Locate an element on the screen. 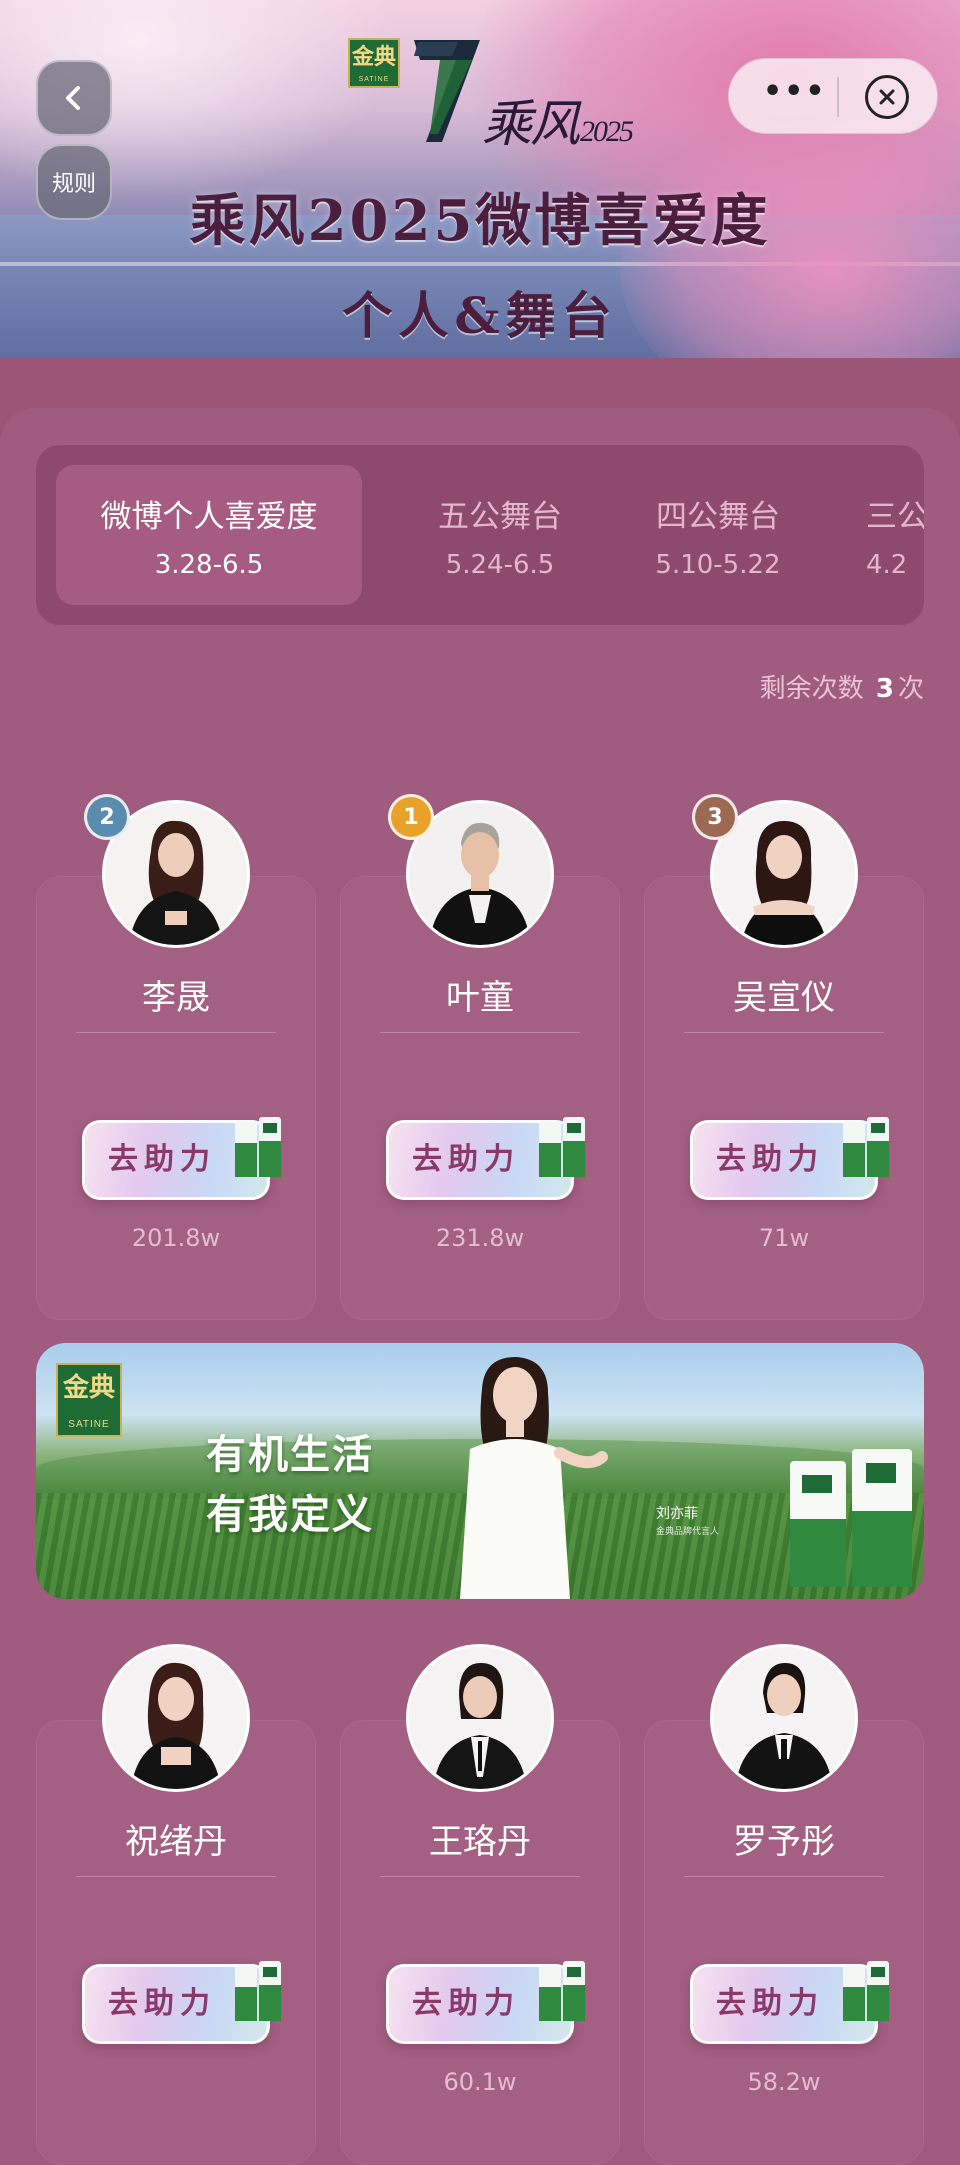 The image size is (960, 2165). contestant-name: 祝绪丹 is located at coordinates (176, 1842).